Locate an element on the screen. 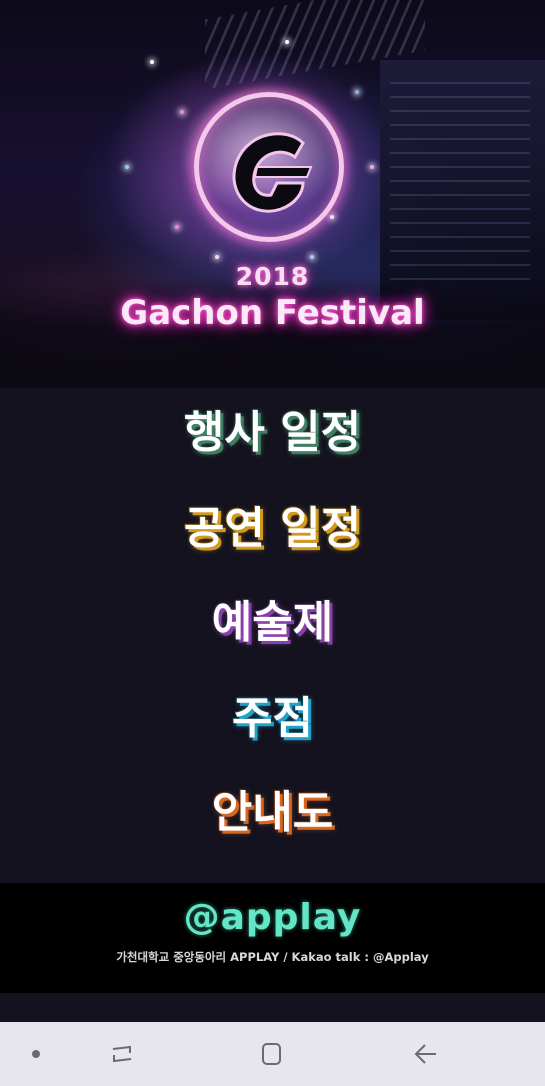 The image size is (545, 1086). menu-art-festival-button: 예술제 is located at coordinates (272, 623).